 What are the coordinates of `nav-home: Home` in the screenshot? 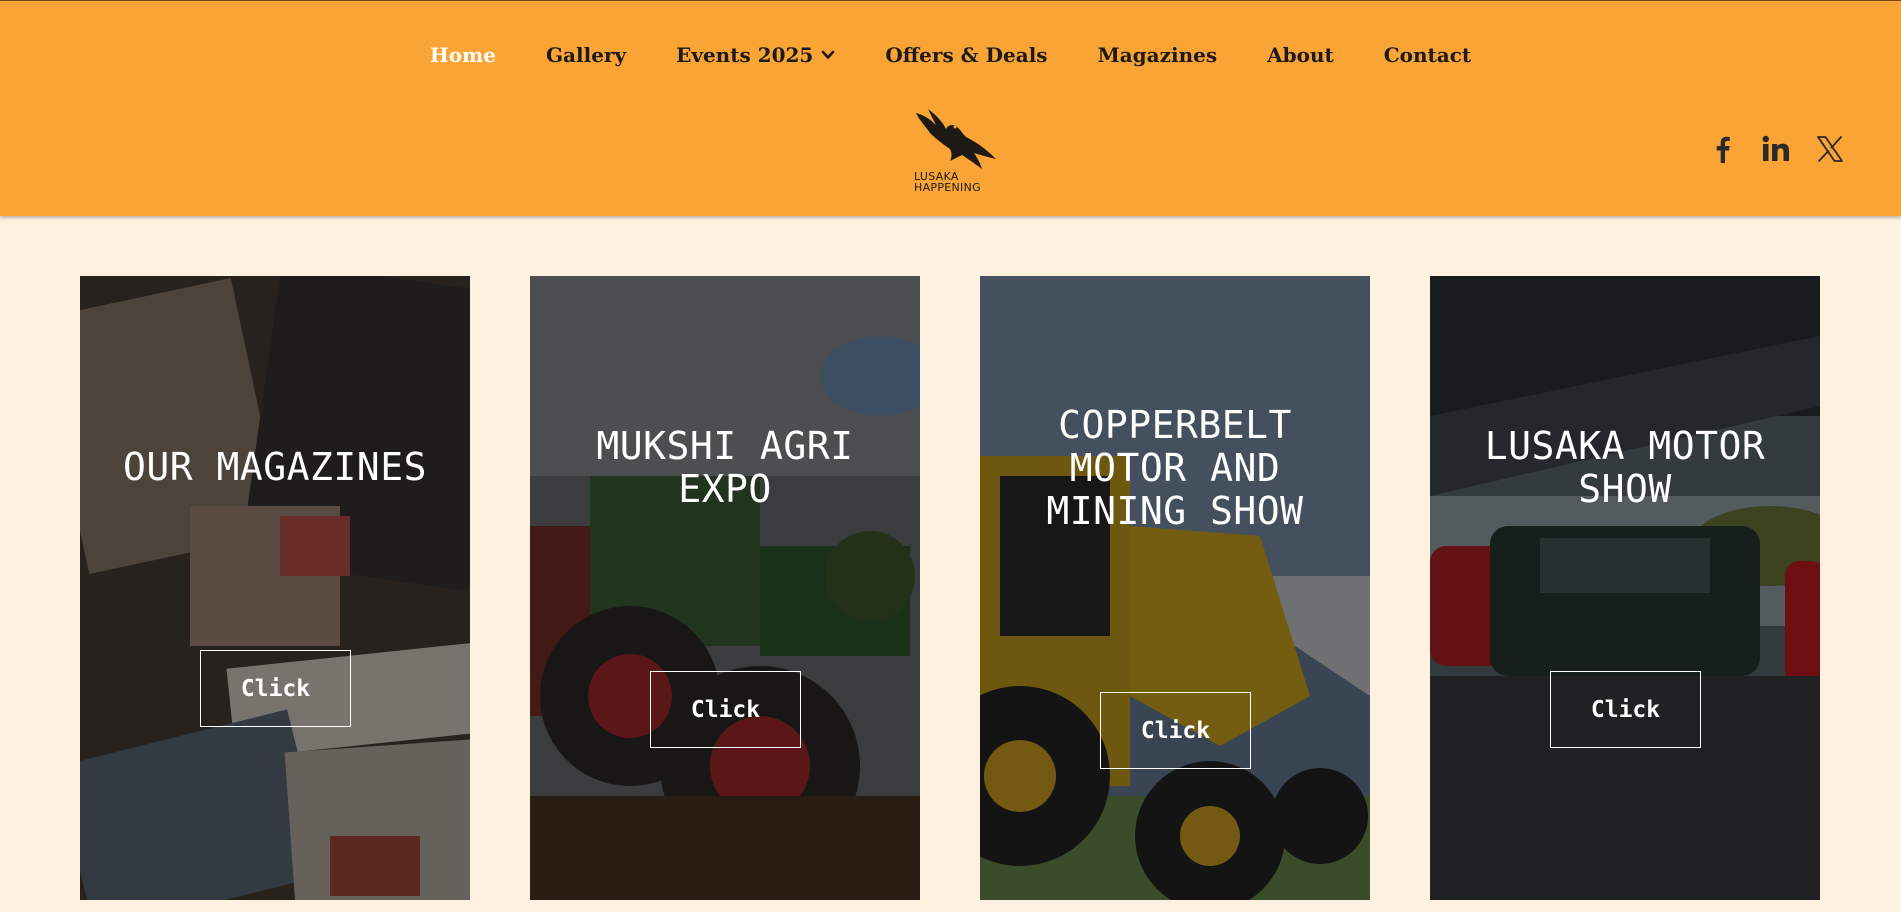 It's located at (463, 55).